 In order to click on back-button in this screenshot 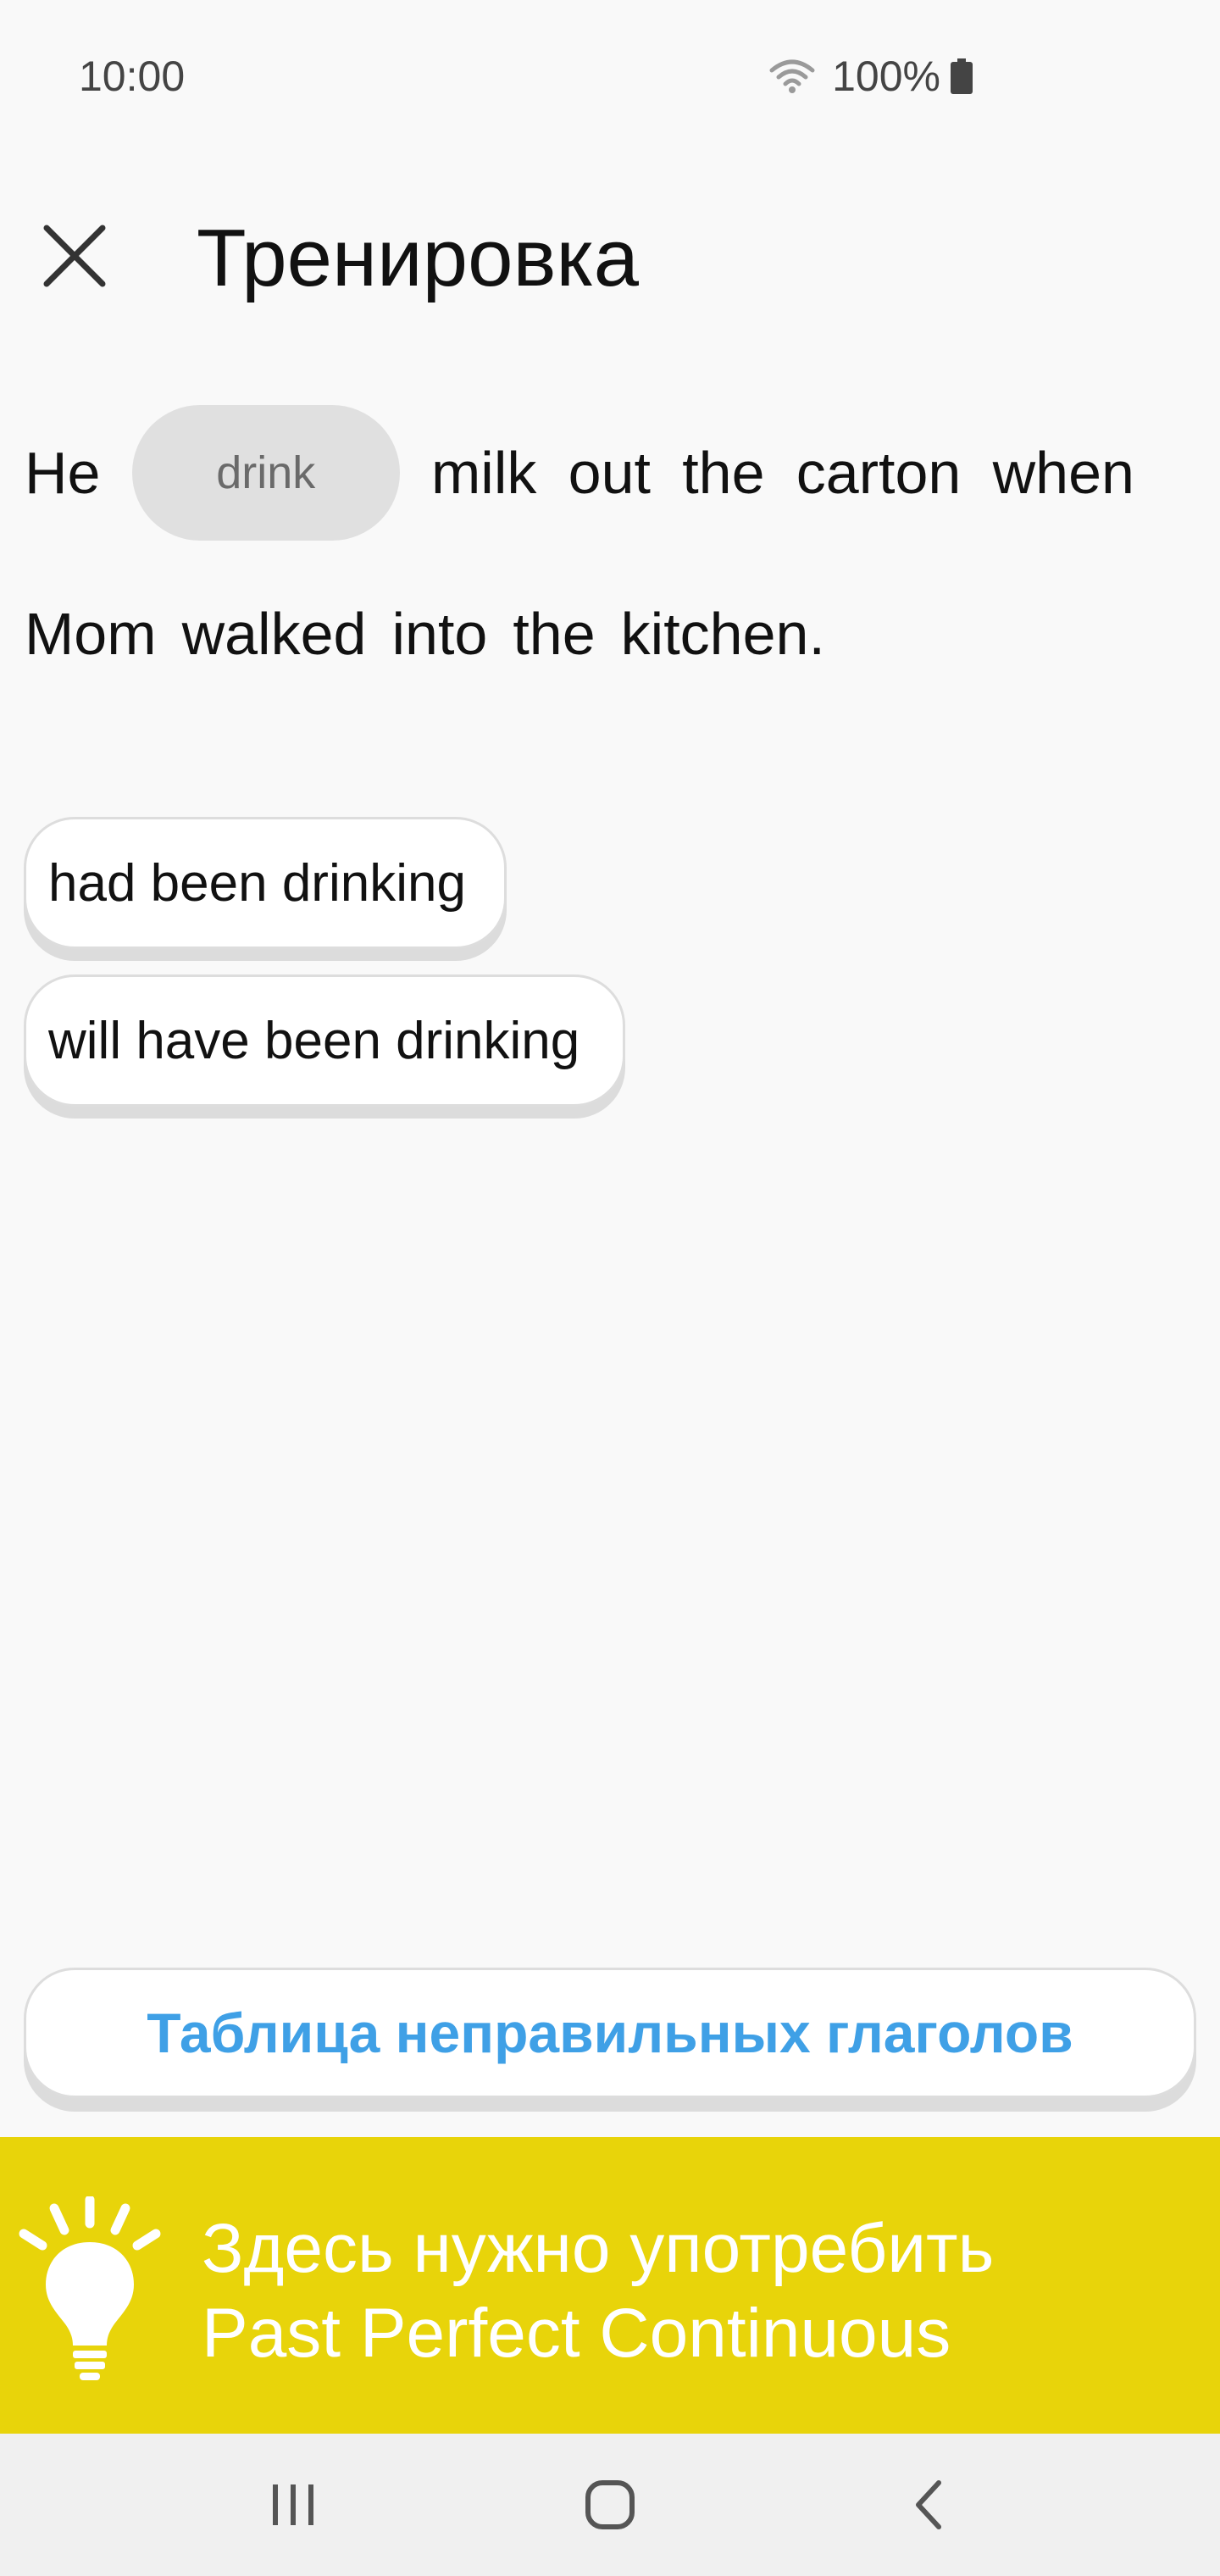, I will do `click(929, 2504)`.